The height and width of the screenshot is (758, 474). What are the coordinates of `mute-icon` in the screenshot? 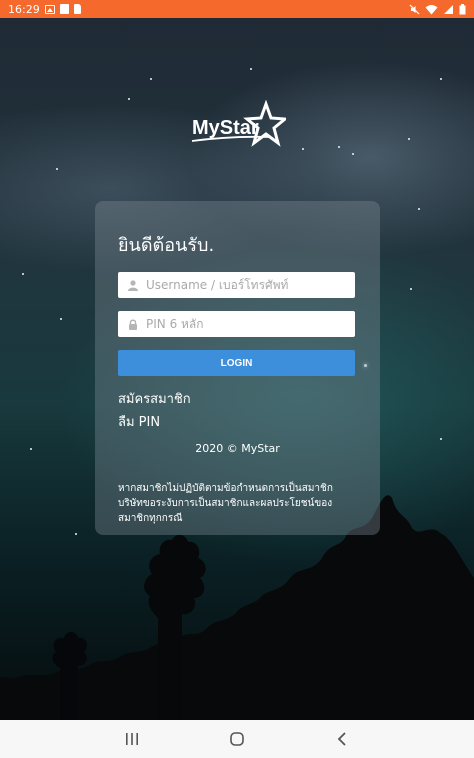 It's located at (414, 9).